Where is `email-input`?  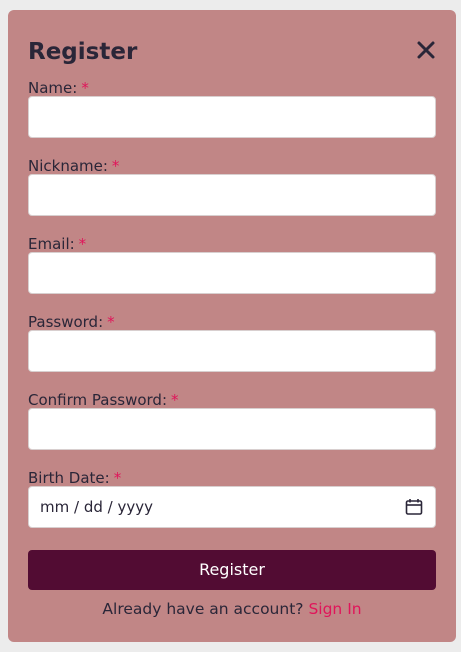
email-input is located at coordinates (232, 273).